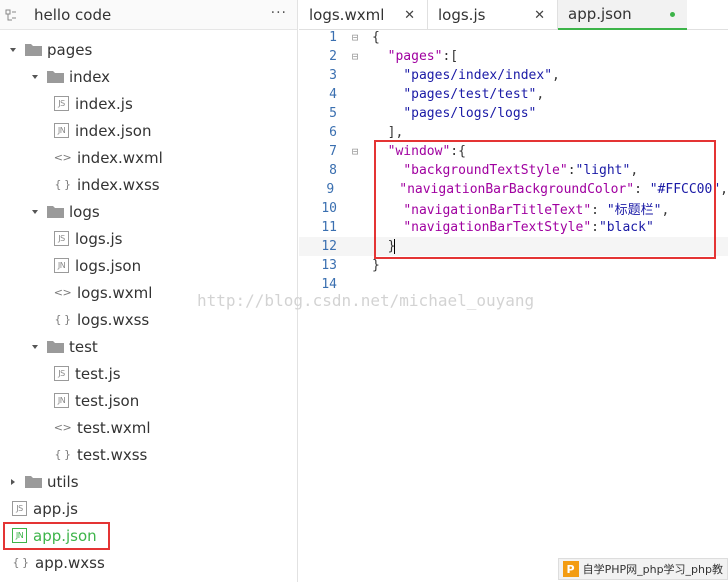 Image resolution: width=728 pixels, height=582 pixels. I want to click on tree-item-label: index, so click(90, 76).